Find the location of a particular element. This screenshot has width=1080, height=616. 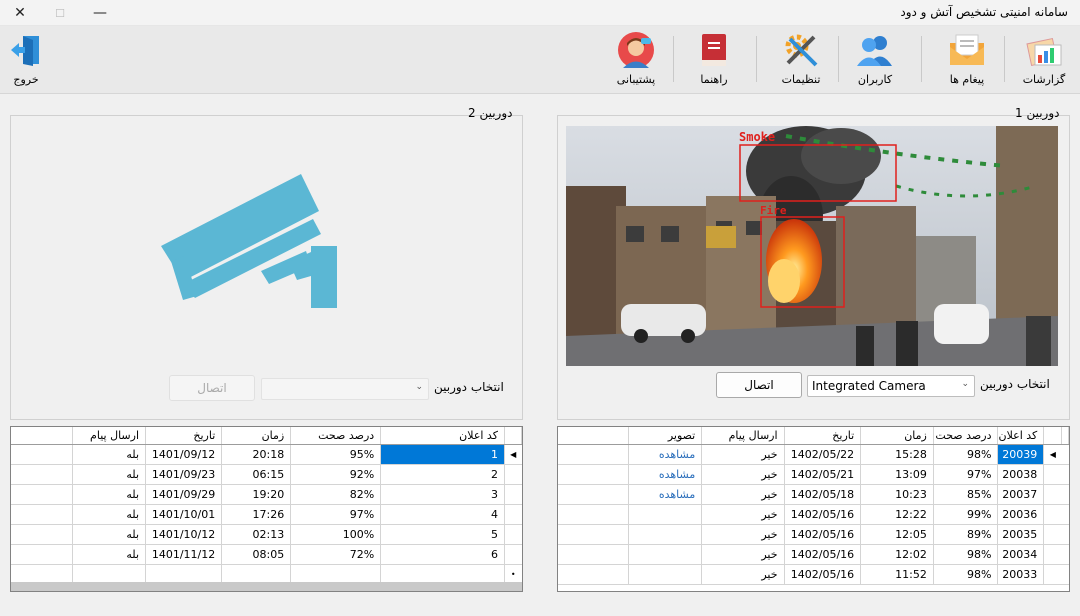

table-cell: 20037 is located at coordinates (1021, 494).